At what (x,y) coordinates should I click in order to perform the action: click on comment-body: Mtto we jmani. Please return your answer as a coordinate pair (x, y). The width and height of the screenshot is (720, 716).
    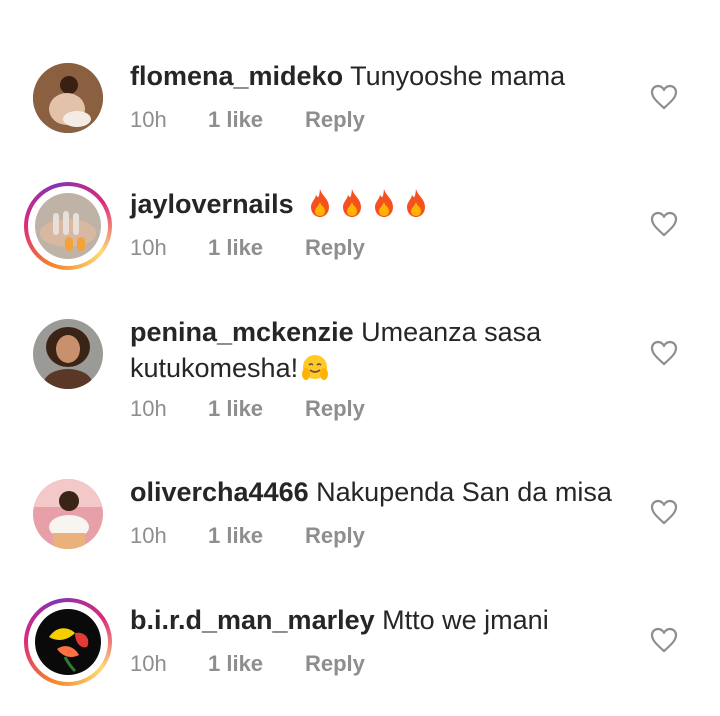
    Looking at the image, I should click on (465, 620).